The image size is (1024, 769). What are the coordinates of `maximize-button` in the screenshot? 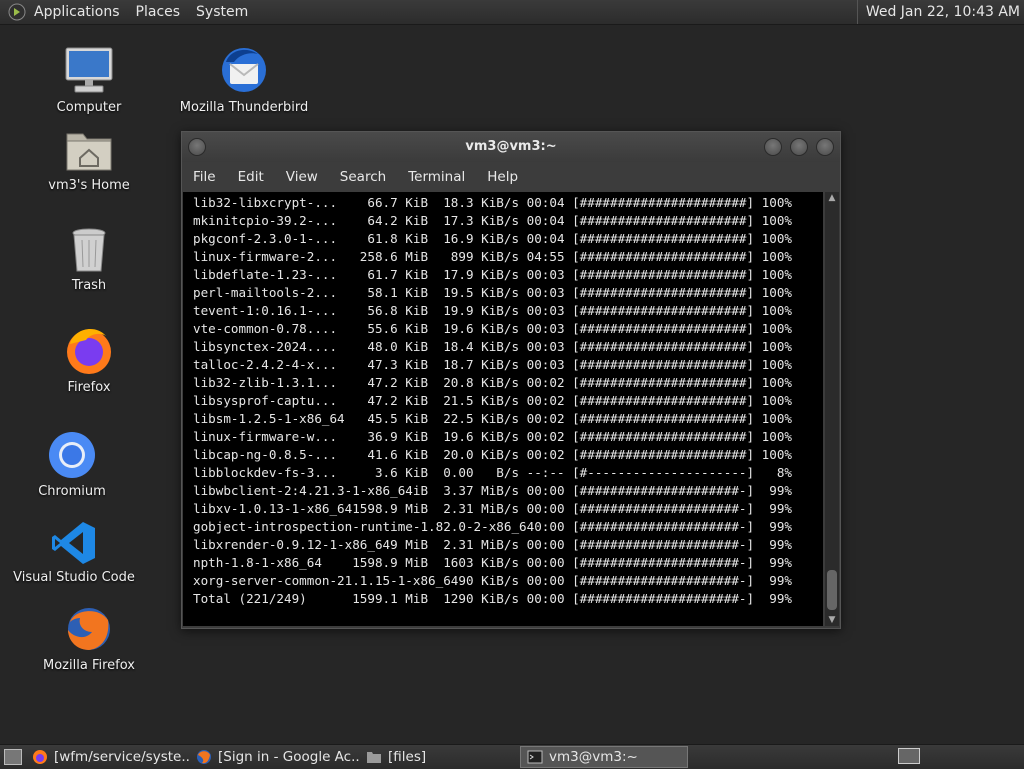 It's located at (799, 147).